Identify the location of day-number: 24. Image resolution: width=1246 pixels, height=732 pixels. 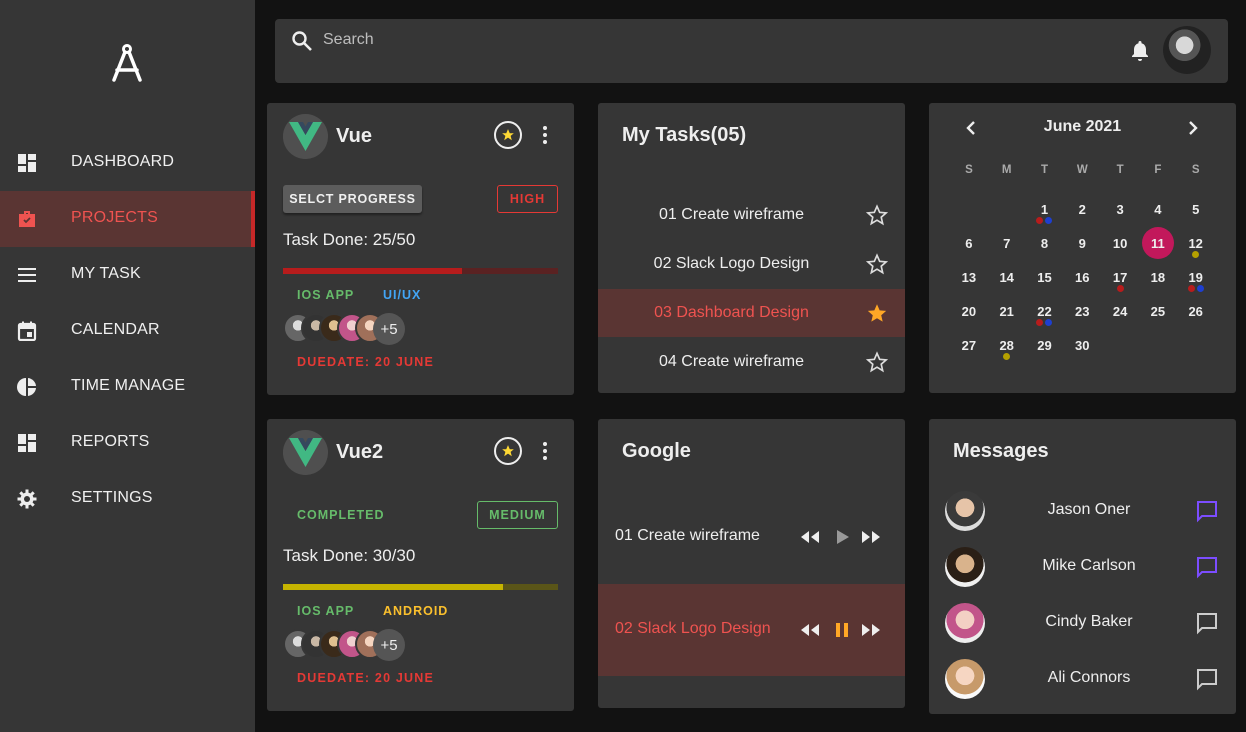
(1120, 311).